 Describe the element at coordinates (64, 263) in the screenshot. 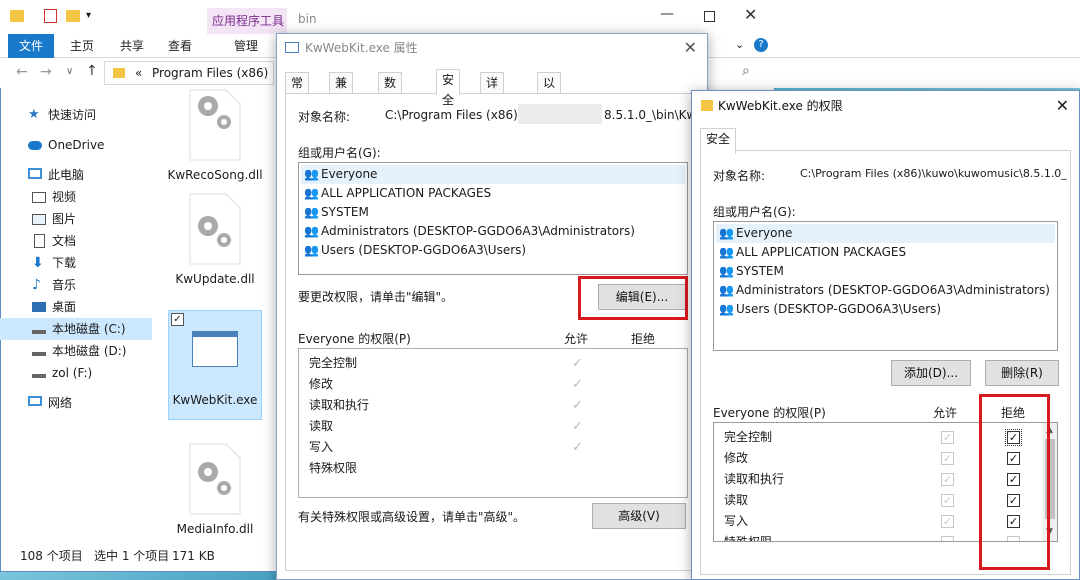

I see `nav-label: 下载` at that location.